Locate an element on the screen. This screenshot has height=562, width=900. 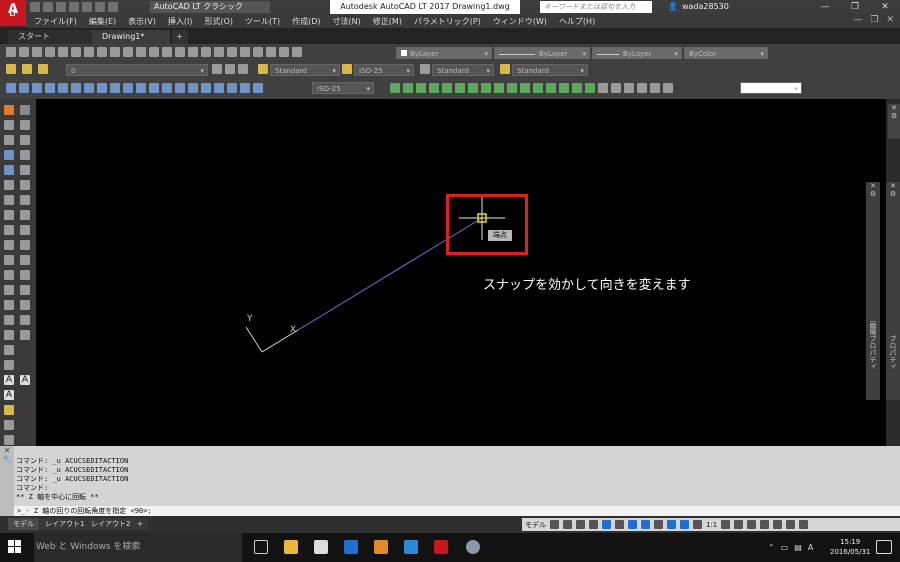
hardware-accel-icon is located at coordinates (778, 524).